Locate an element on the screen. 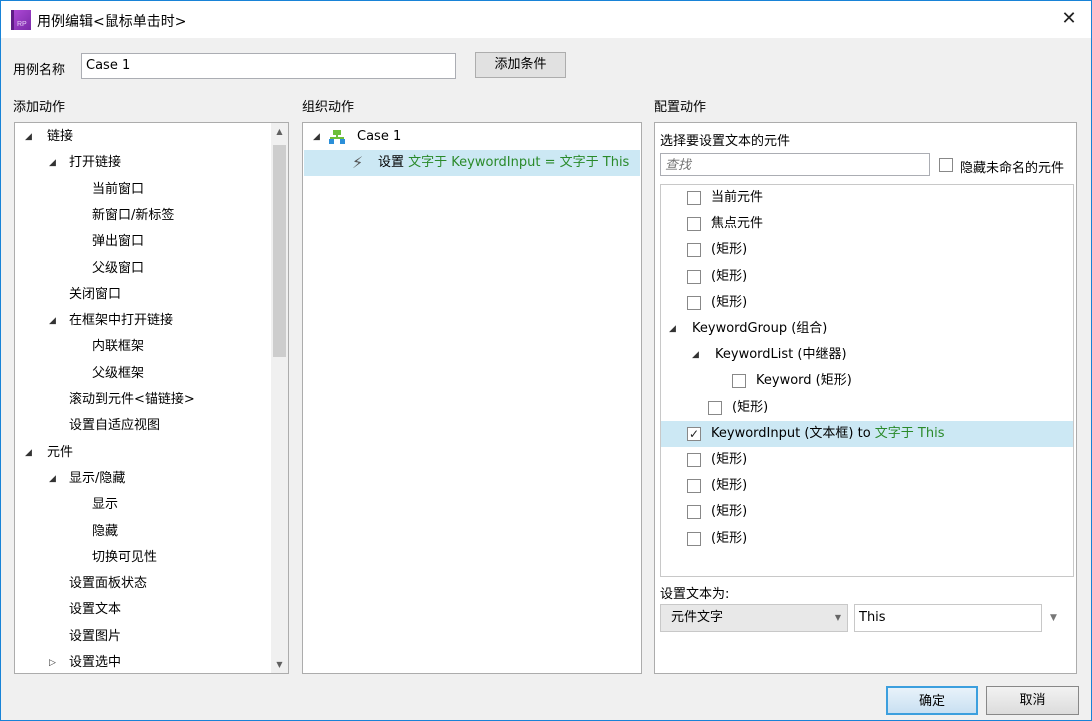 Image resolution: width=1092 pixels, height=721 pixels. tree-item: 设置自适应视图 is located at coordinates (151, 426).